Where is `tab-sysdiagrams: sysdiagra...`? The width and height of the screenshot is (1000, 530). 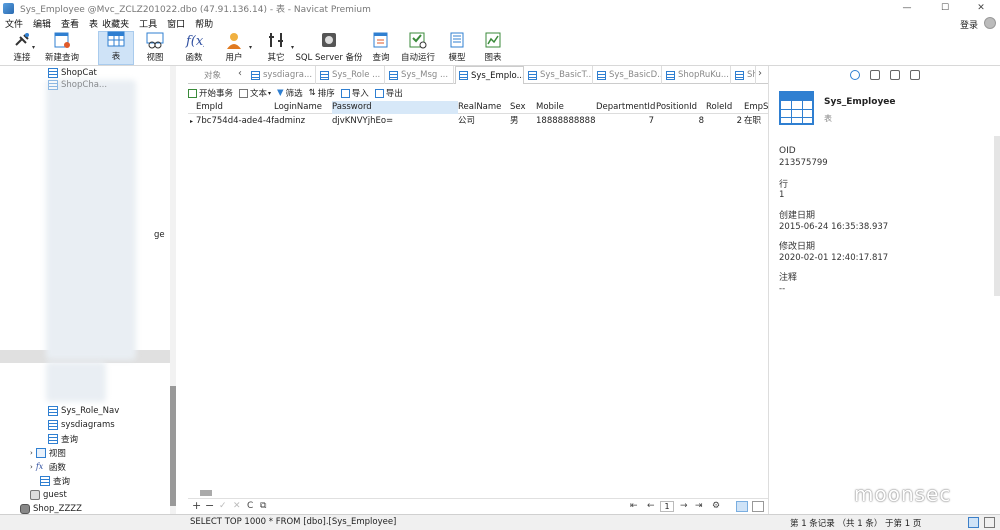 tab-sysdiagrams: sysdiagra... is located at coordinates (282, 75).